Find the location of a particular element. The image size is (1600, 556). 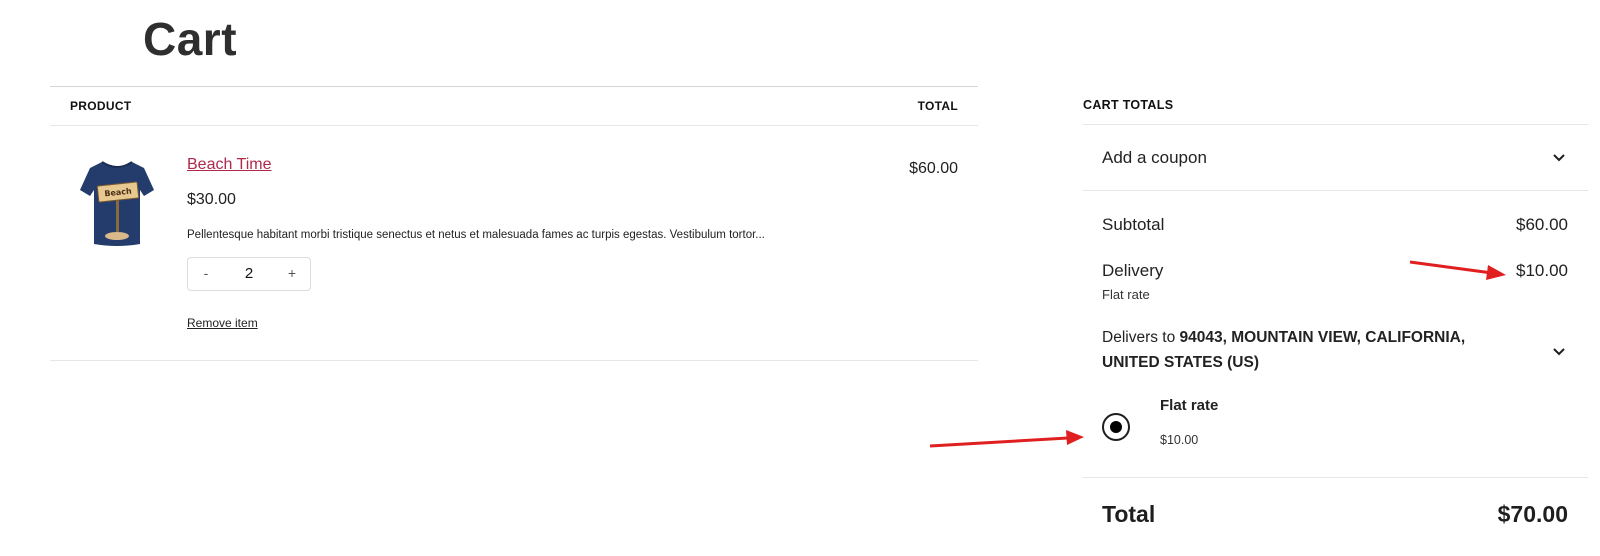

cart-table-header: PRODUCT TOTAL is located at coordinates (514, 106).